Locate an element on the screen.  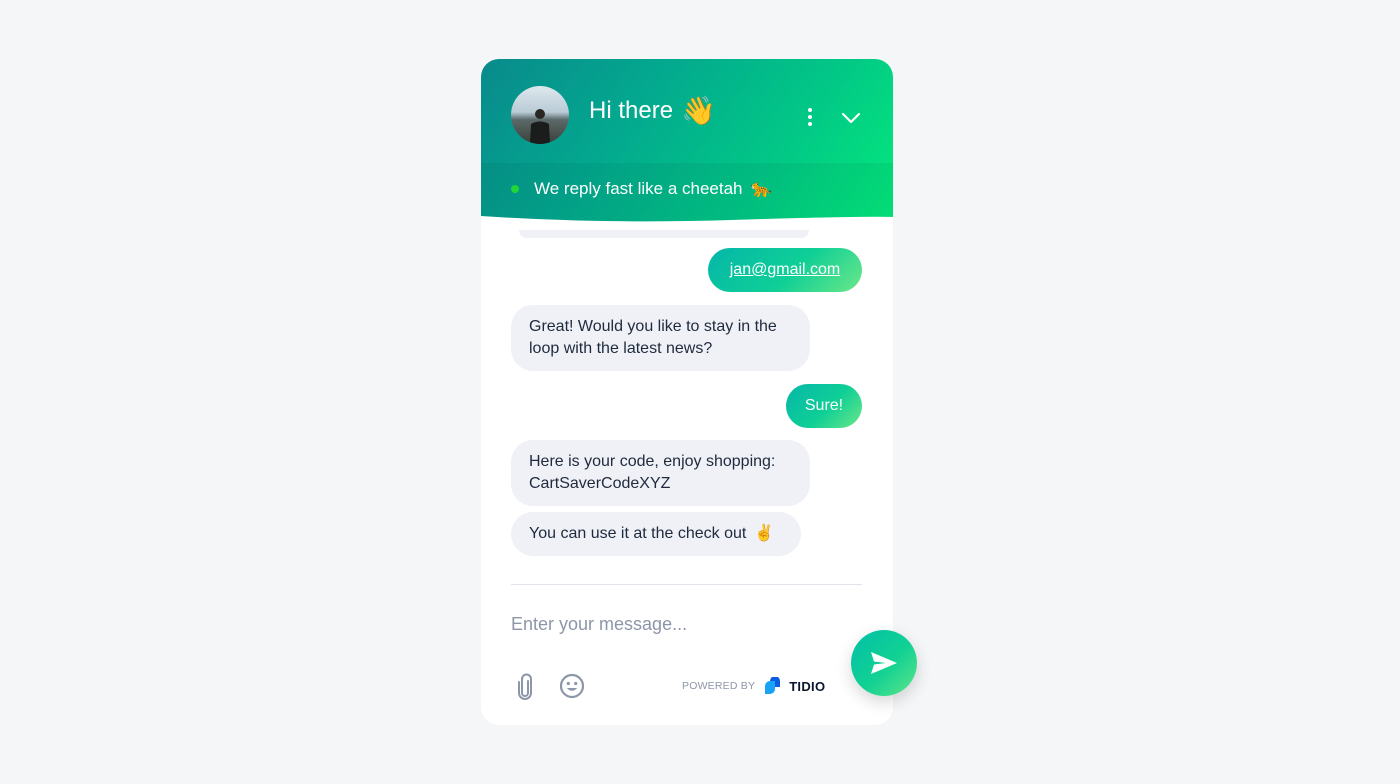
more-options-button is located at coordinates (810, 117).